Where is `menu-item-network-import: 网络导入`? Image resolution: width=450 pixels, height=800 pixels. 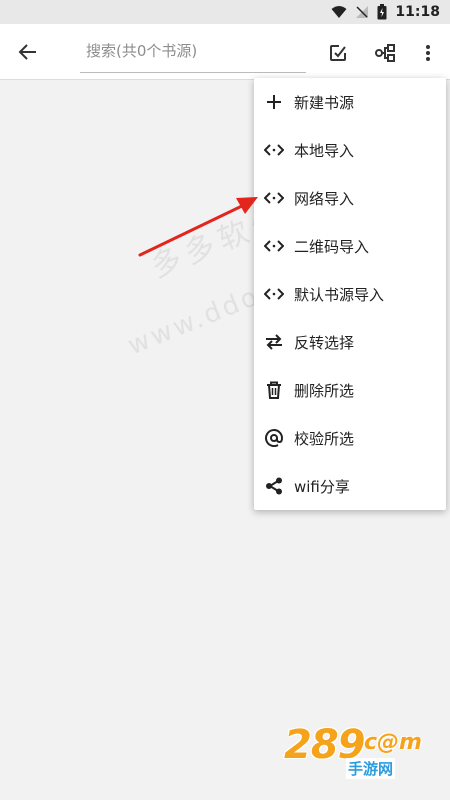 menu-item-network-import: 网络导入 is located at coordinates (350, 198).